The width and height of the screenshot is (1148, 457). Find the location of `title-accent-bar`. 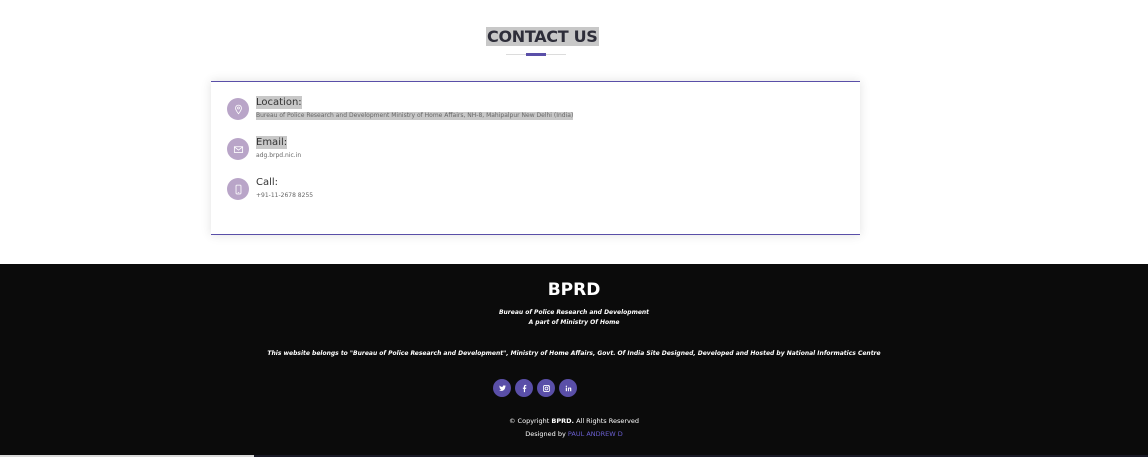

title-accent-bar is located at coordinates (536, 54).